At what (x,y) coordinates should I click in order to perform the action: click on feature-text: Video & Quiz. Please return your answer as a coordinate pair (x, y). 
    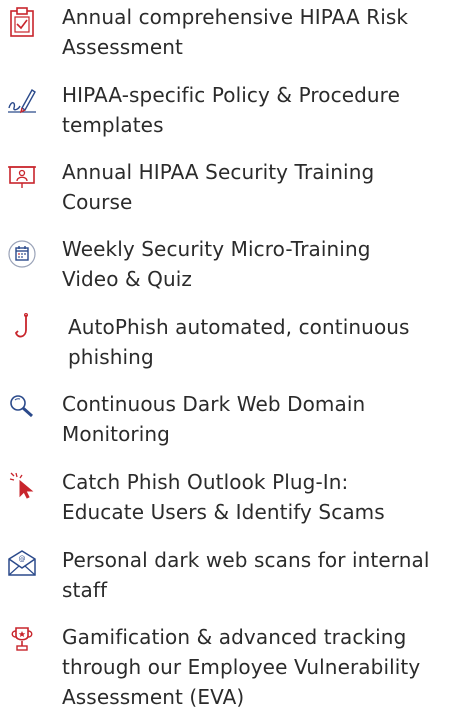
    Looking at the image, I should click on (127, 279).